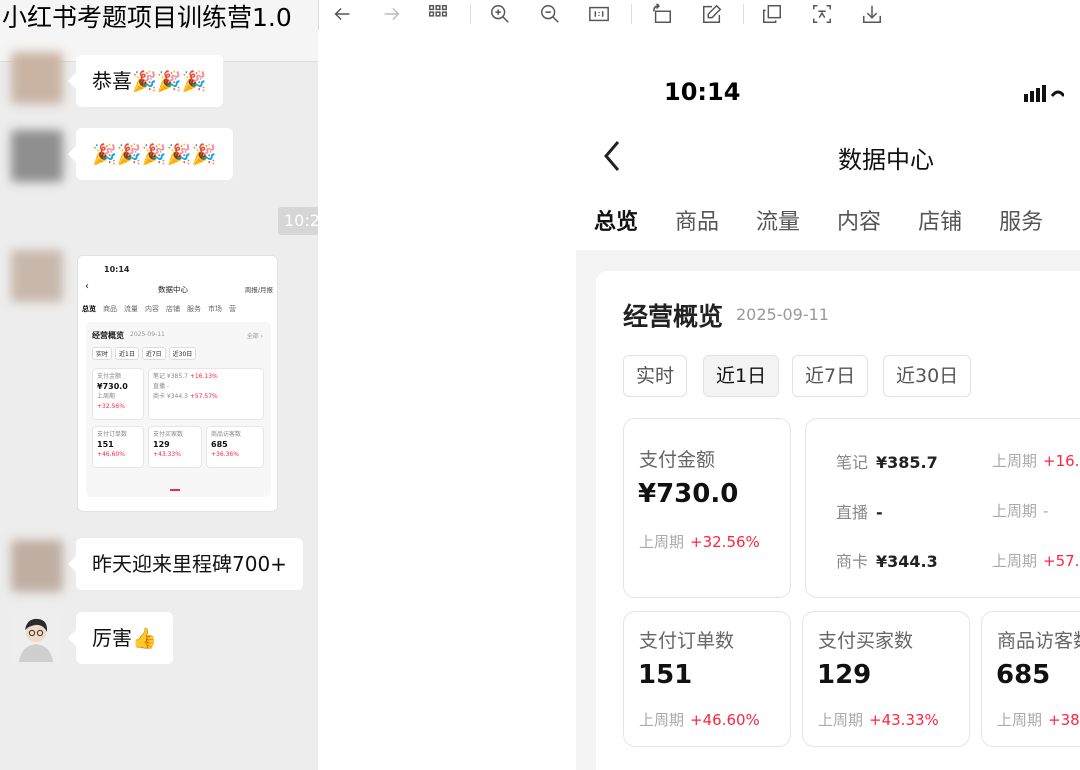 This screenshot has height=770, width=1080. I want to click on rotate-icon, so click(662, 14).